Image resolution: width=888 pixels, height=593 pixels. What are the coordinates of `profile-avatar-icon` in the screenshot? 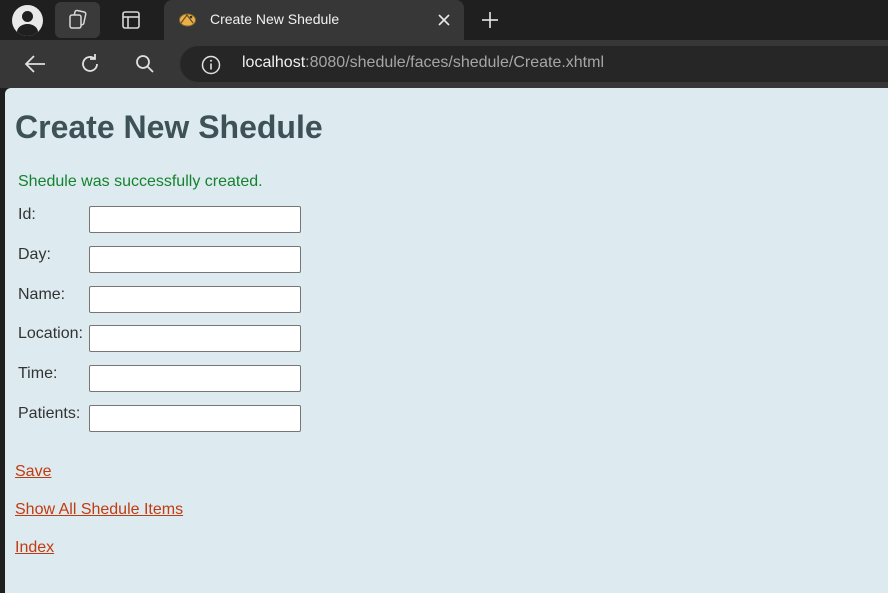 It's located at (27, 20).